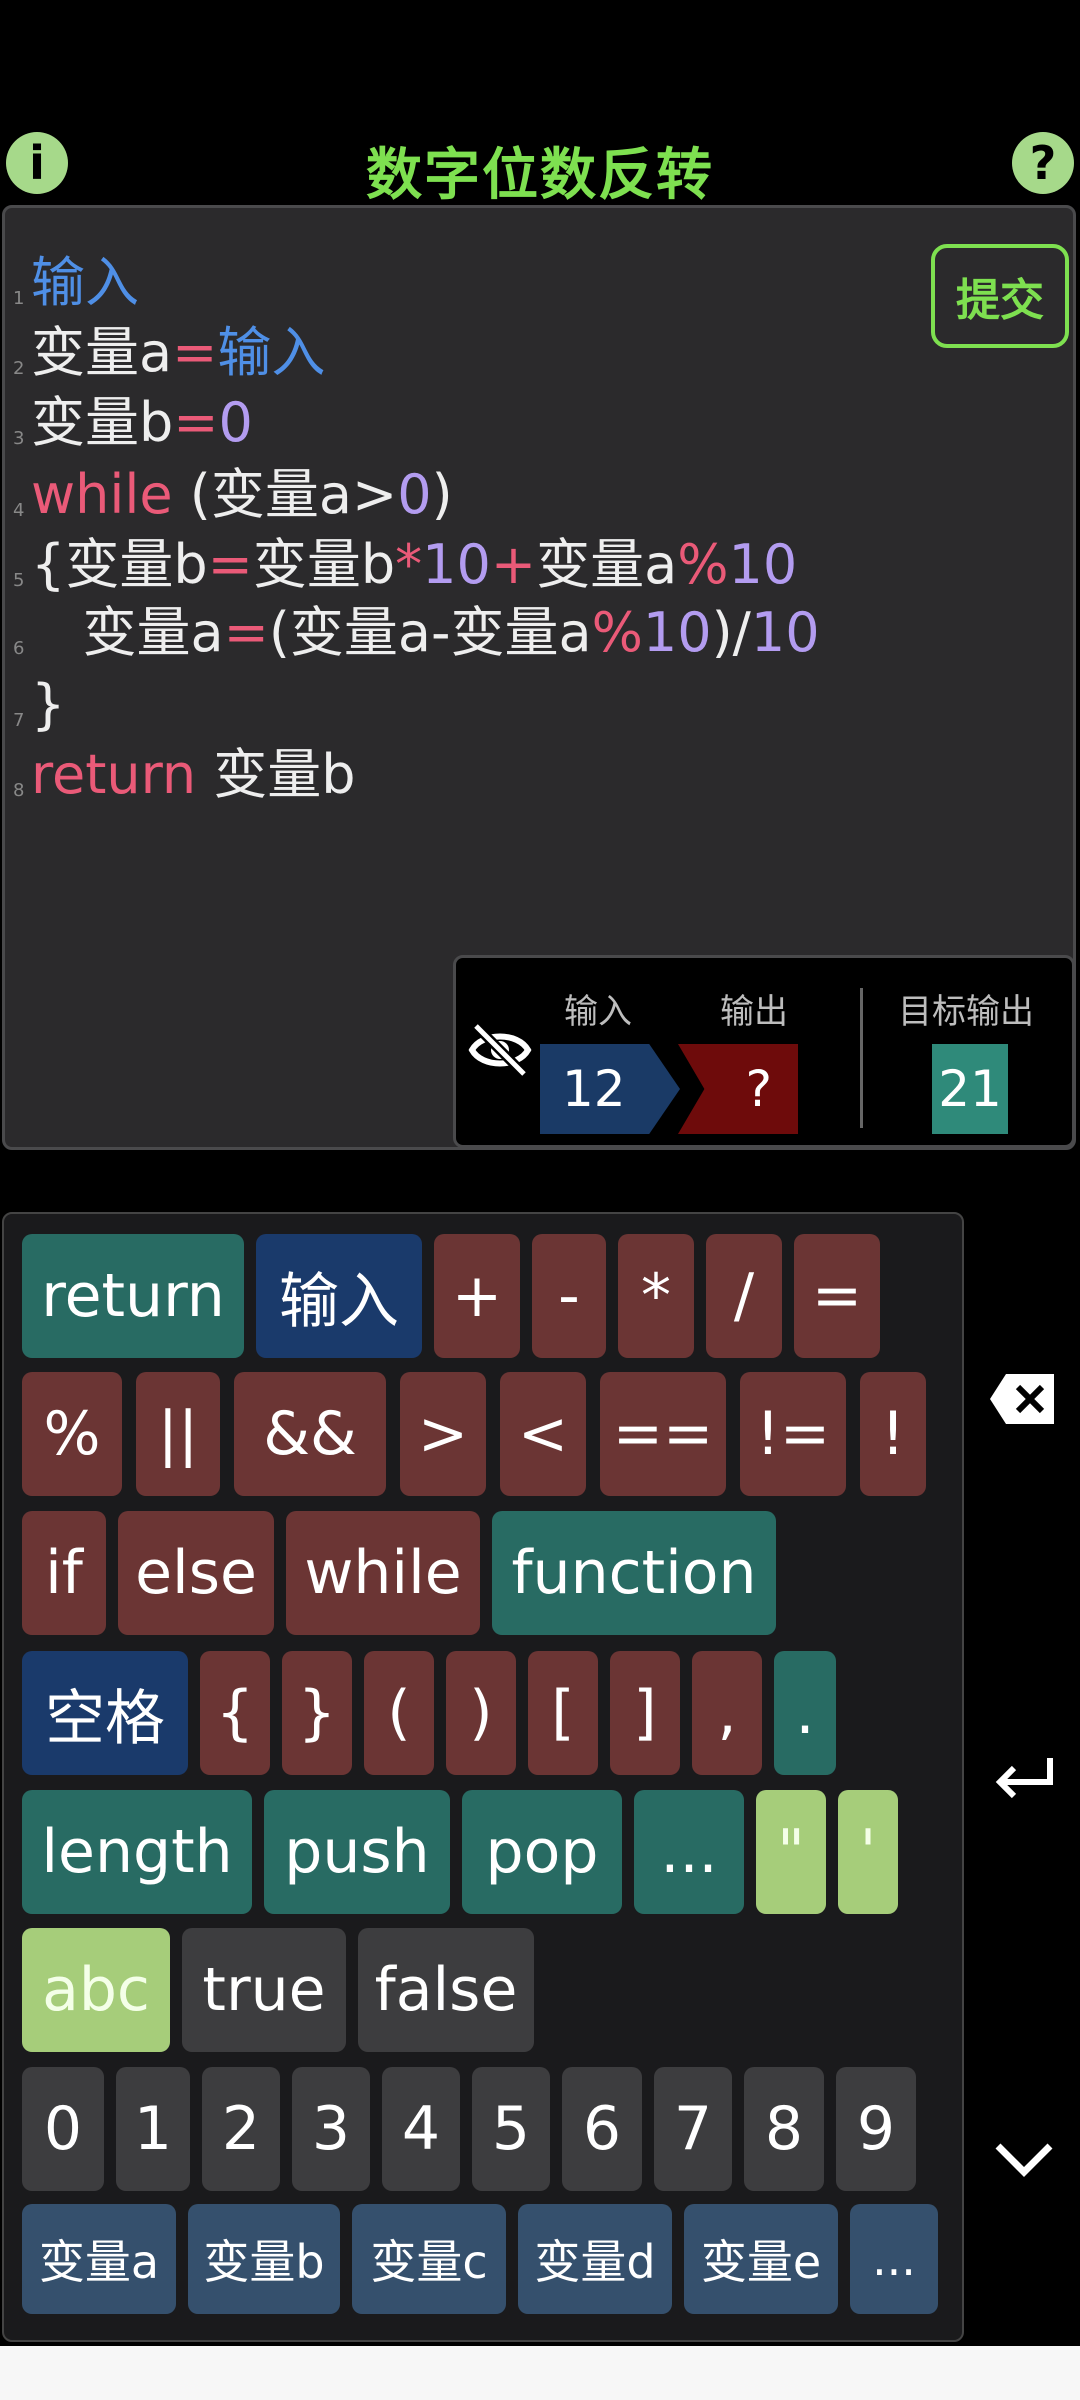 Image resolution: width=1080 pixels, height=2400 pixels. I want to click on code-line: 4 while (变量a>0), so click(233, 495).